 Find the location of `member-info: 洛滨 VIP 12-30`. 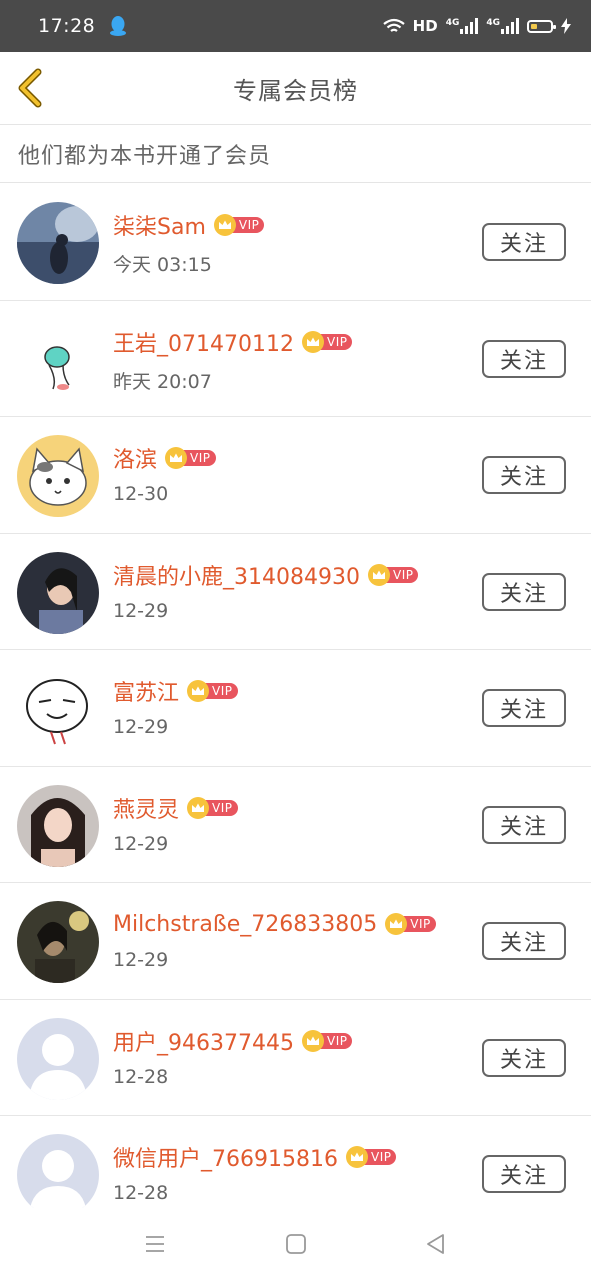

member-info: 洛滨 VIP 12-30 is located at coordinates (164, 473).